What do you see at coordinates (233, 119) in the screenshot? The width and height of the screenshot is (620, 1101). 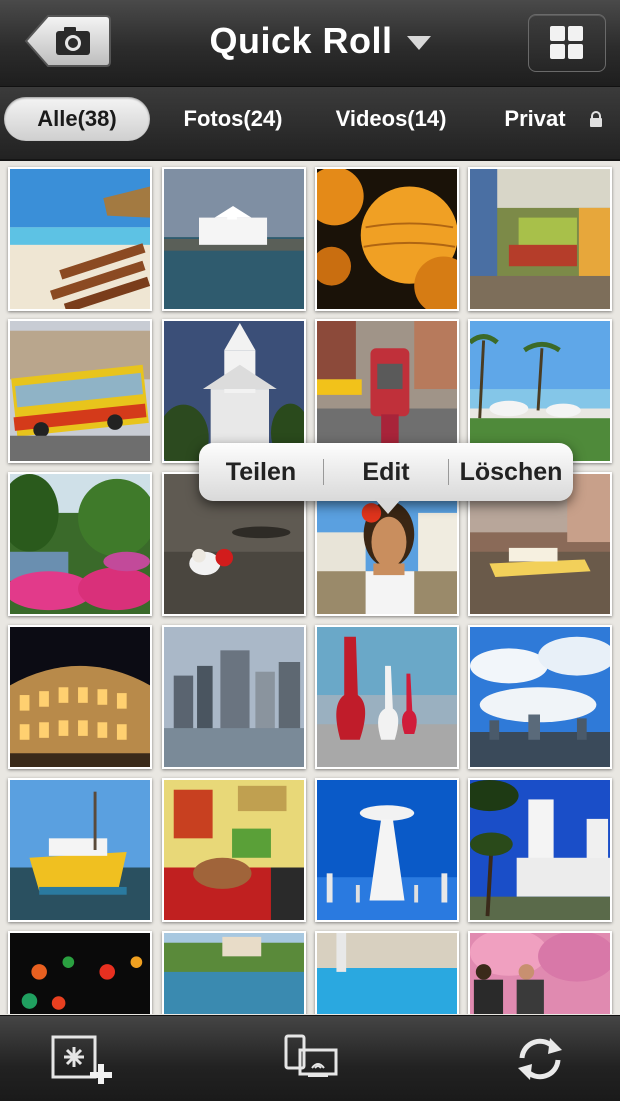 I see `tab-fotos: Fotos(24)` at bounding box center [233, 119].